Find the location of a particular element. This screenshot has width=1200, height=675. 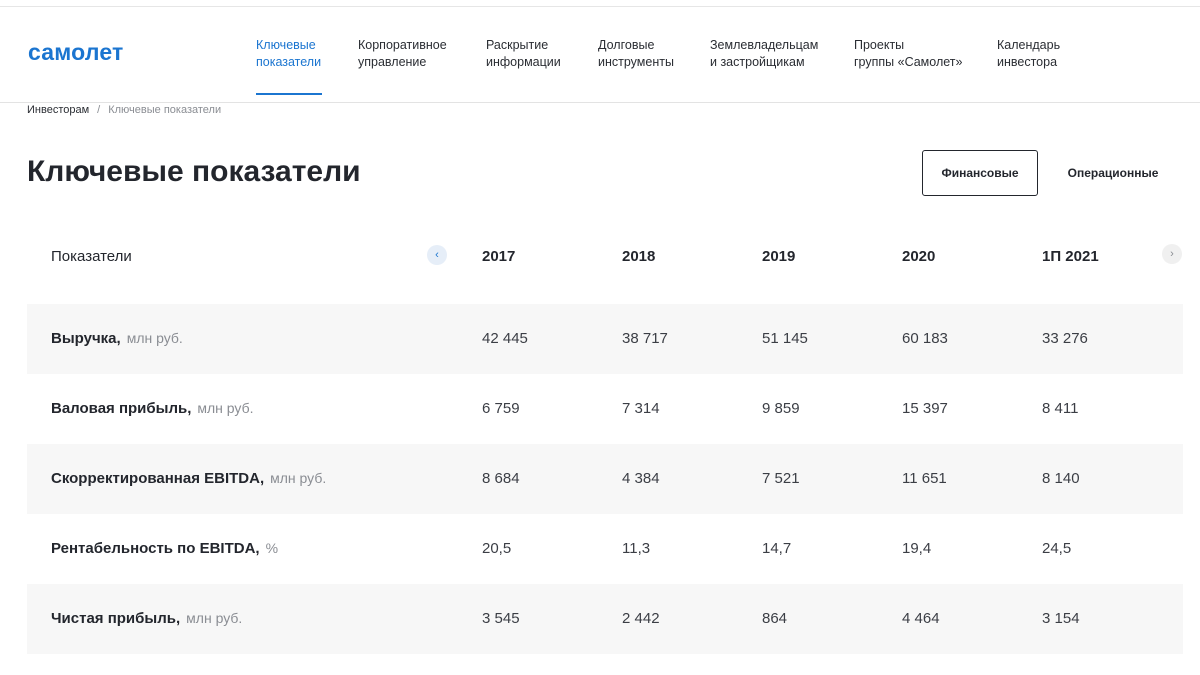

nav-item-debt-instruments: Долговые инструменты is located at coordinates (636, 54).